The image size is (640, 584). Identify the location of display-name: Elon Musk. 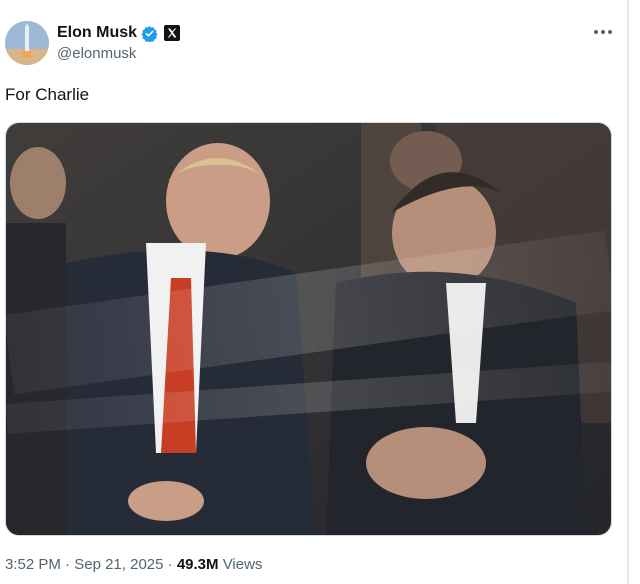
(97, 33).